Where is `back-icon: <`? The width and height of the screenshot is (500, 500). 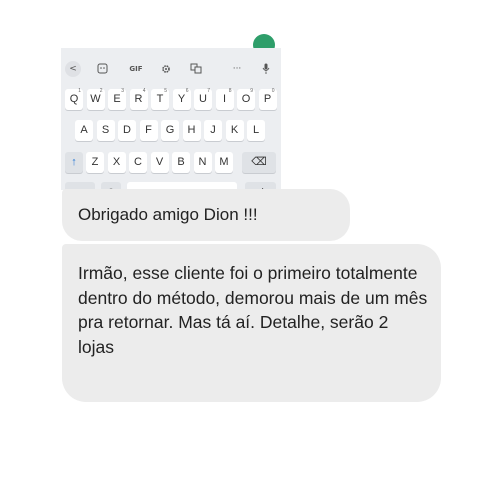
back-icon: < is located at coordinates (73, 69).